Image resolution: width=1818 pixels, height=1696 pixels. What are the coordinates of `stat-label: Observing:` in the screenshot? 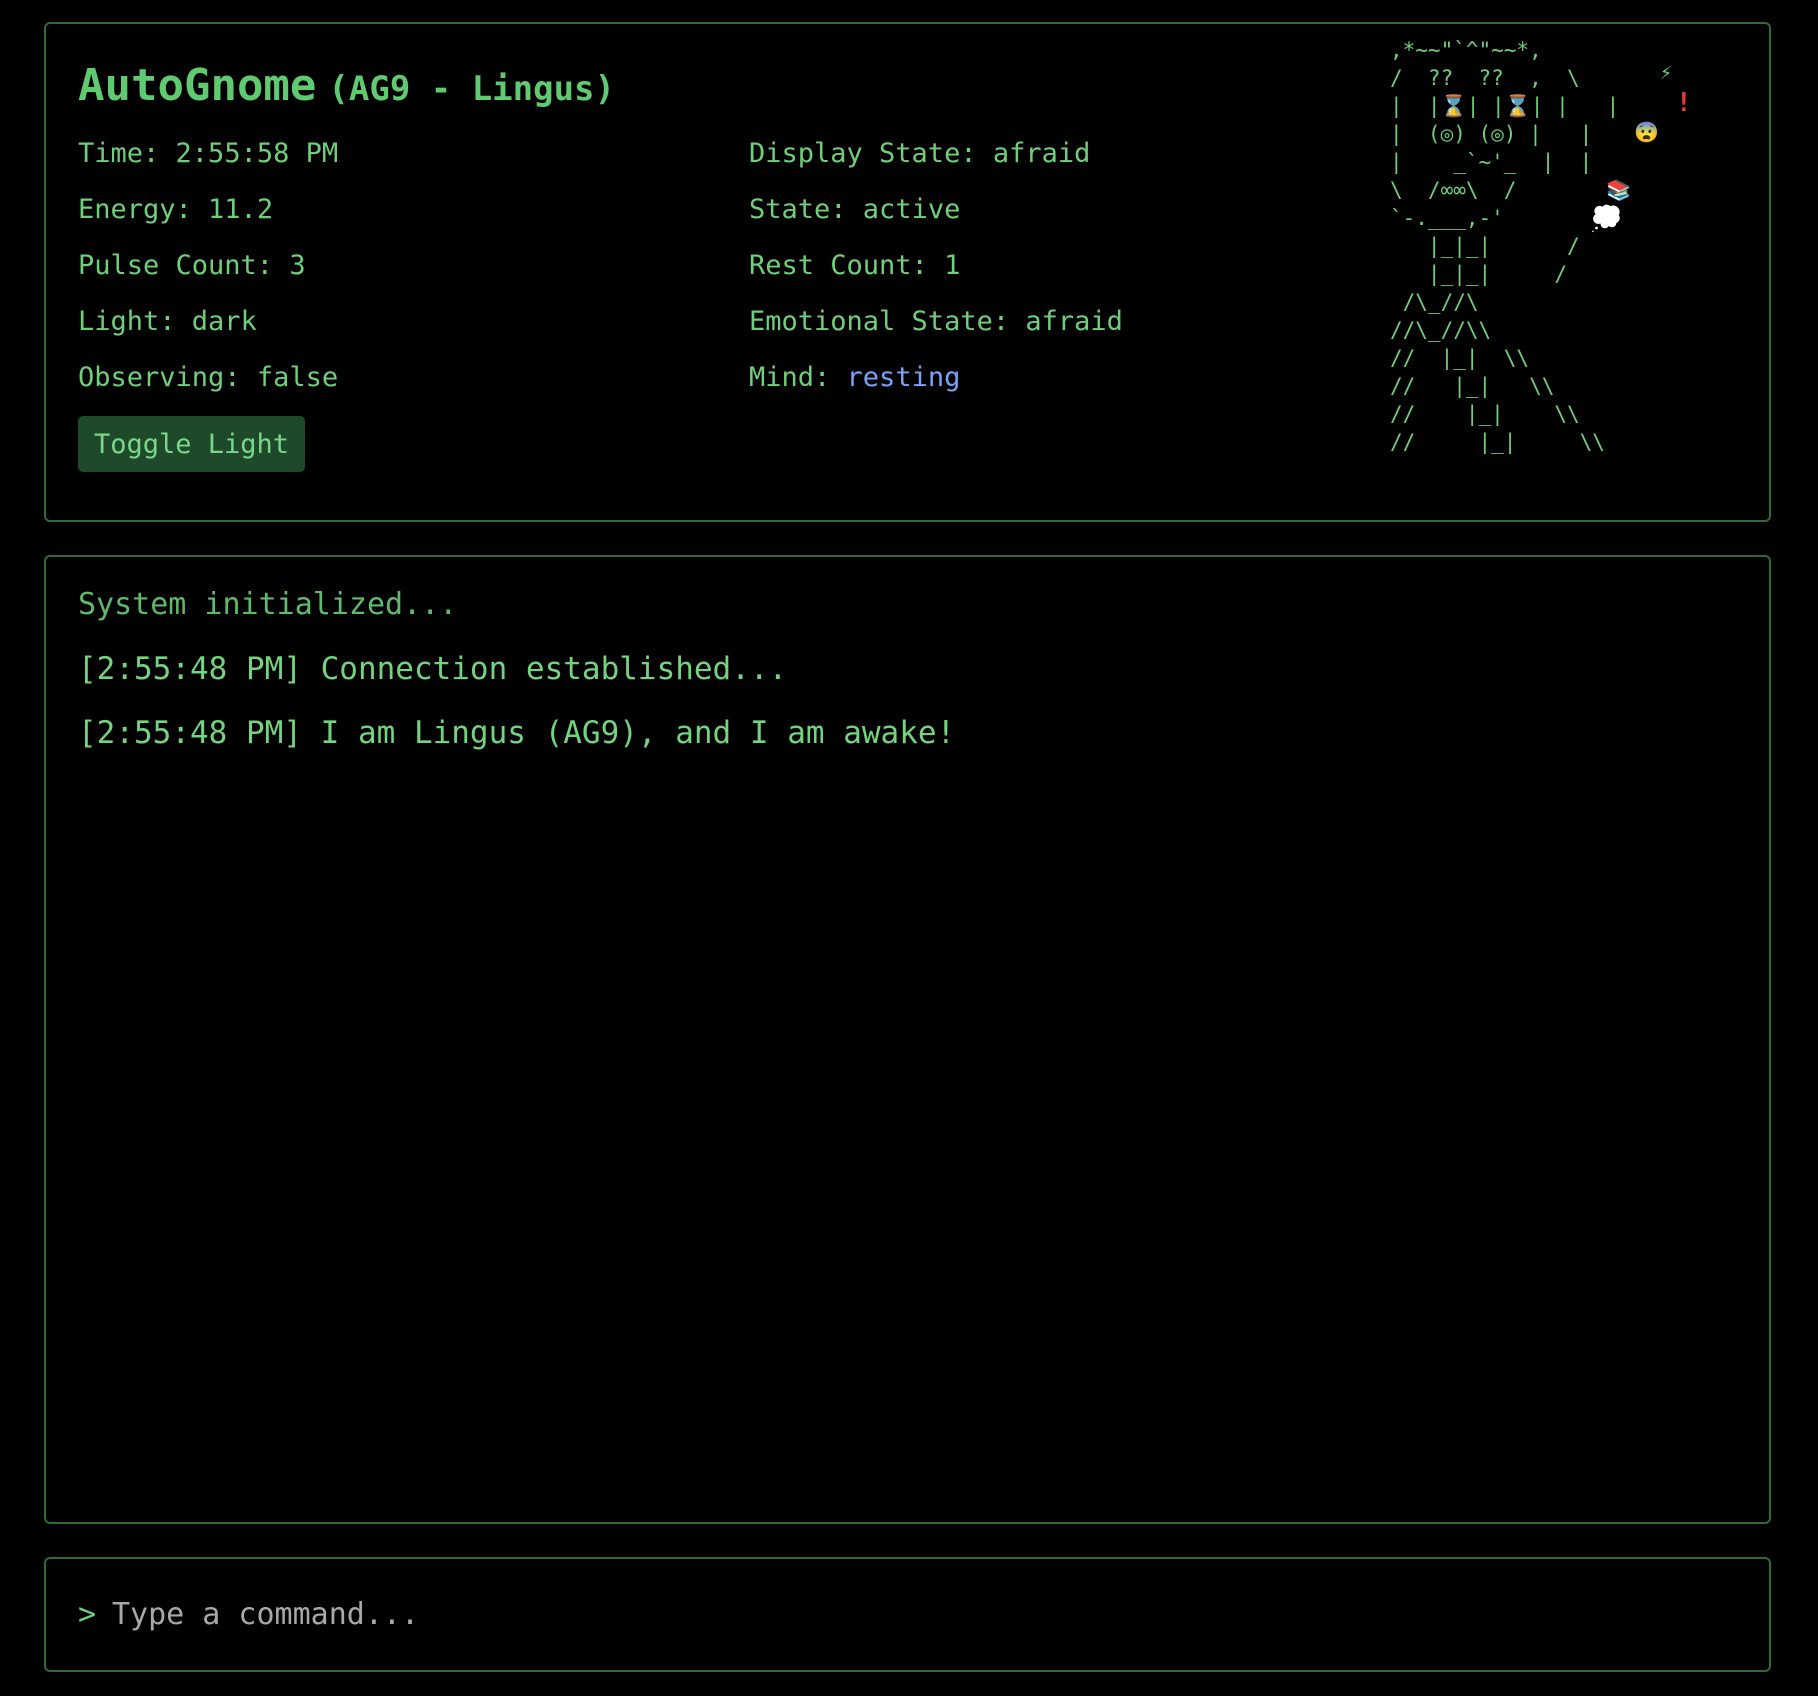 It's located at (167, 377).